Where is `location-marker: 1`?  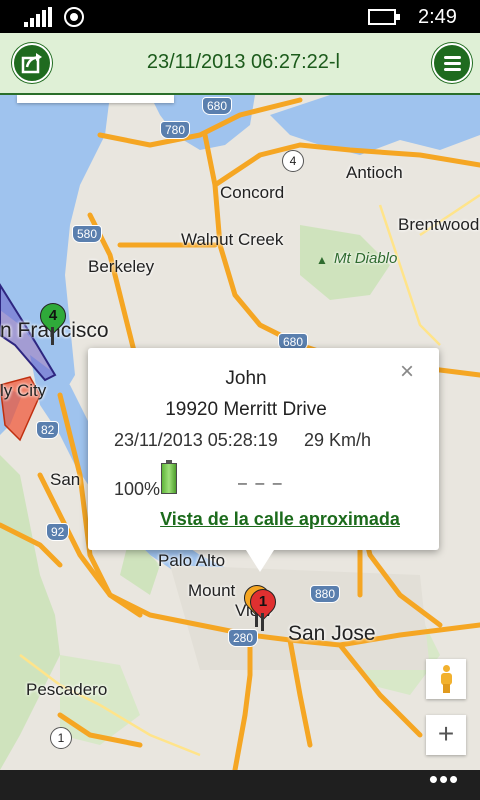
location-marker: 1 is located at coordinates (263, 608).